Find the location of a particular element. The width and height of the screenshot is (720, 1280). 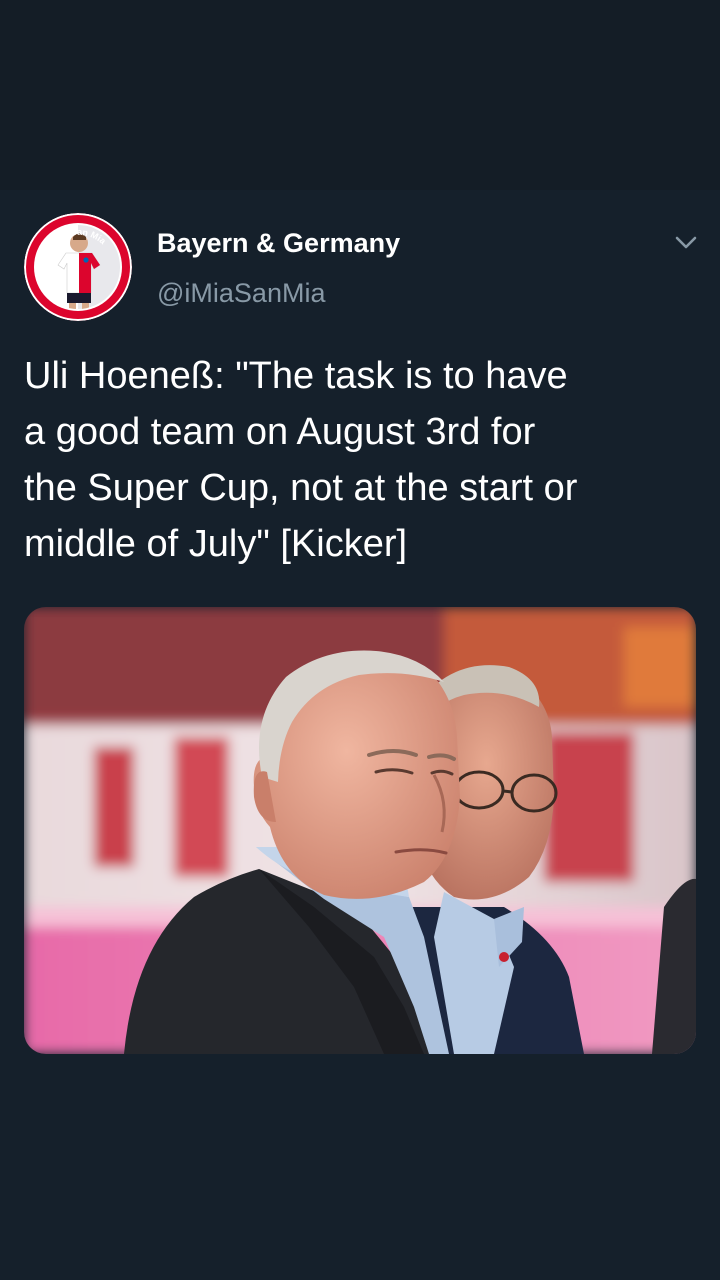

chevron-down-icon is located at coordinates (686, 242).